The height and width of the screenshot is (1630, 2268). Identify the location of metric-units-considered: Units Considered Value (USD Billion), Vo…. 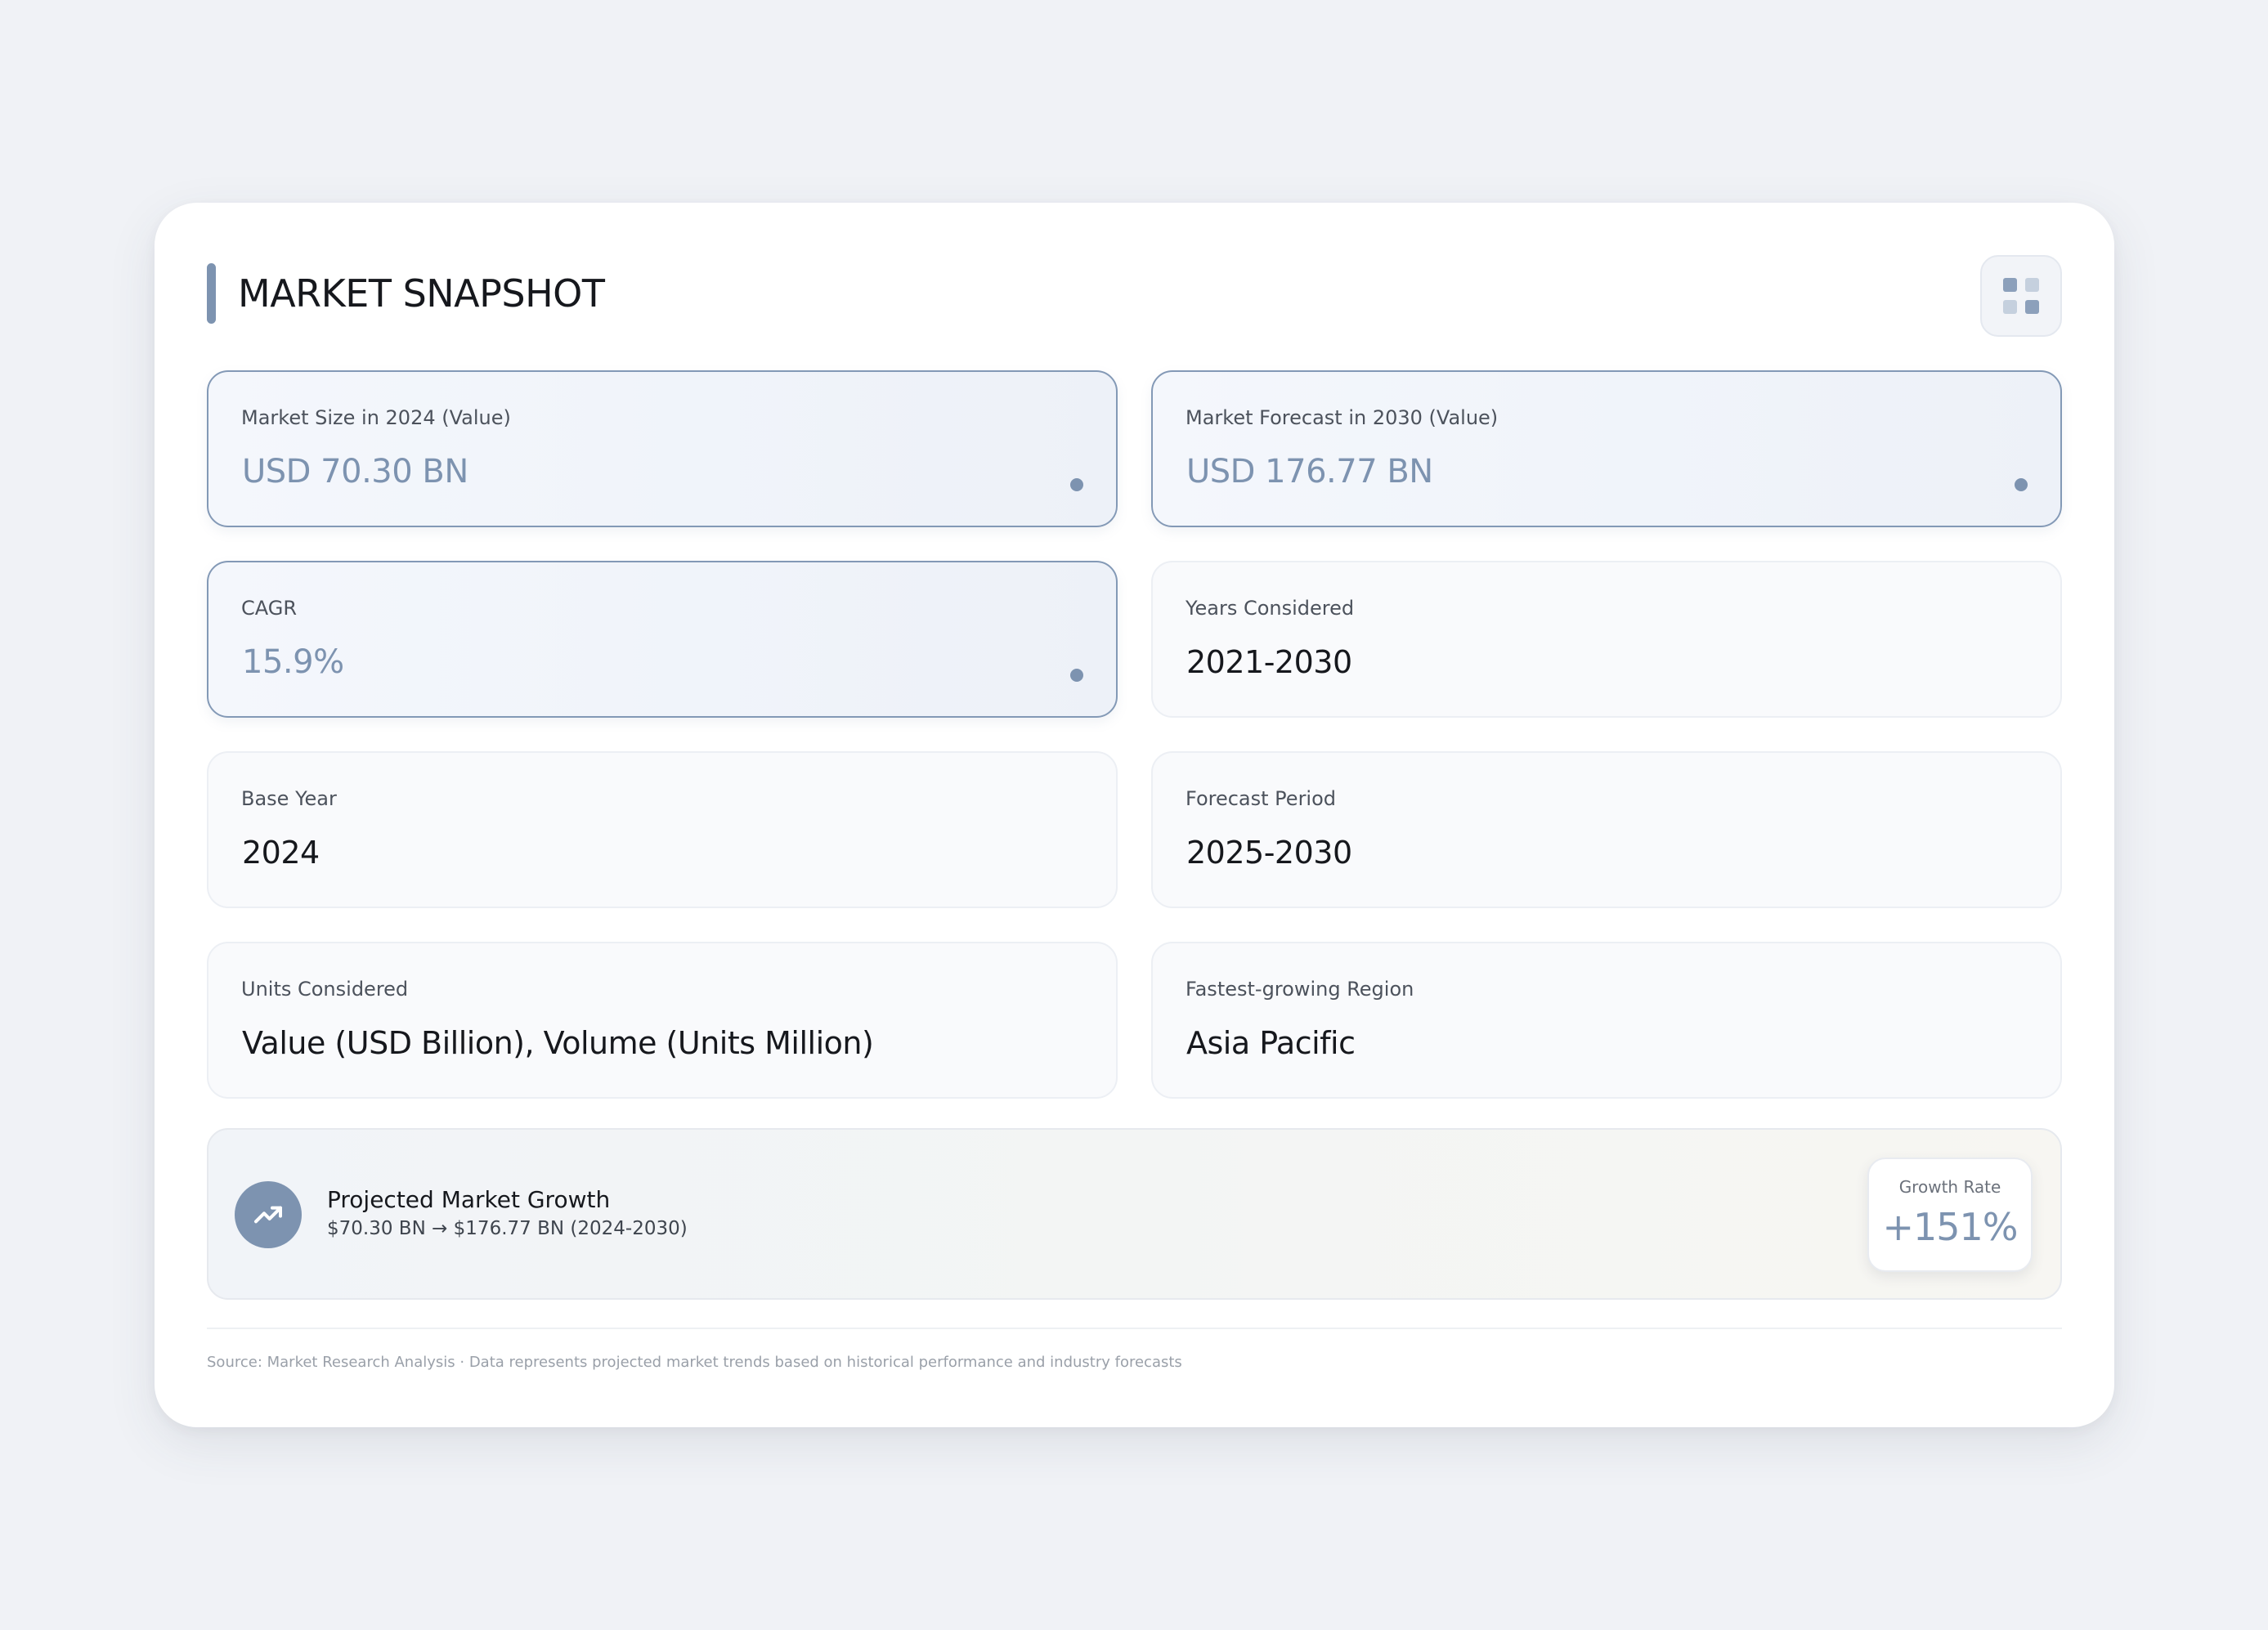
(662, 1020).